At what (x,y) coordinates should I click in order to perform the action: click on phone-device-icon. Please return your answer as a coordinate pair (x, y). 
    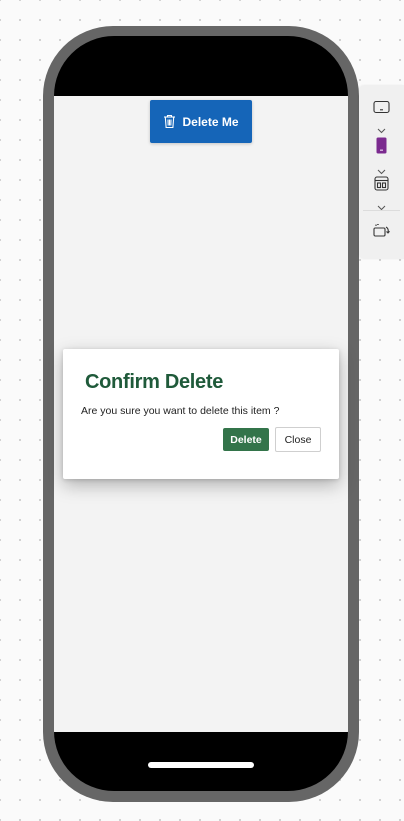
    Looking at the image, I should click on (381, 148).